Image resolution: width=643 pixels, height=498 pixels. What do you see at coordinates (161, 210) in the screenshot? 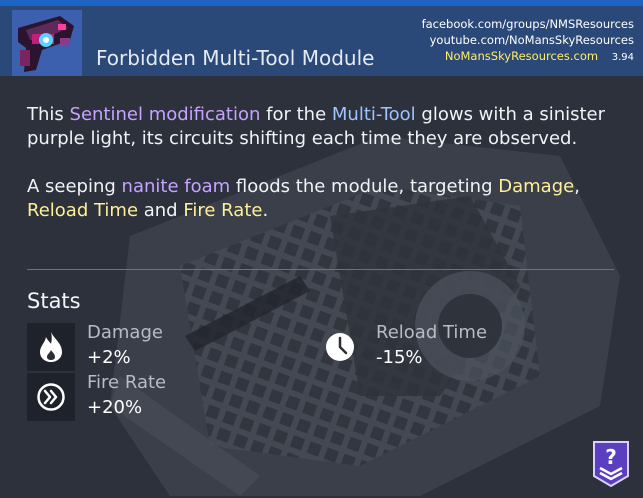
I see `description-text: and` at bounding box center [161, 210].